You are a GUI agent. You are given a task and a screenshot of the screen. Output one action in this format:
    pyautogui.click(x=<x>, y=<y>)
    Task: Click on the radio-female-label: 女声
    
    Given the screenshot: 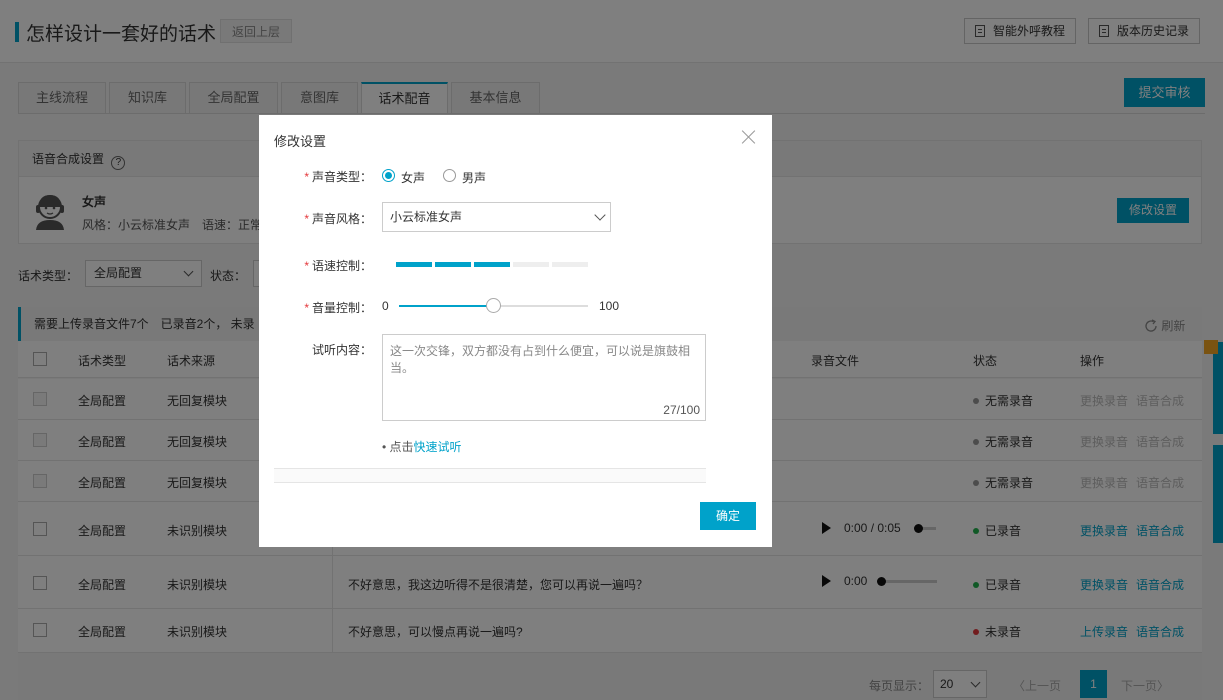 What is the action you would take?
    pyautogui.click(x=413, y=177)
    